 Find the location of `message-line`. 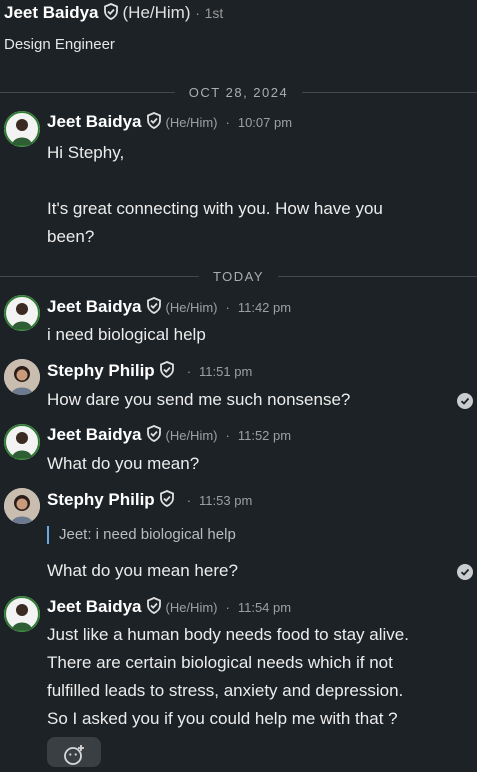

message-line is located at coordinates (252, 181).